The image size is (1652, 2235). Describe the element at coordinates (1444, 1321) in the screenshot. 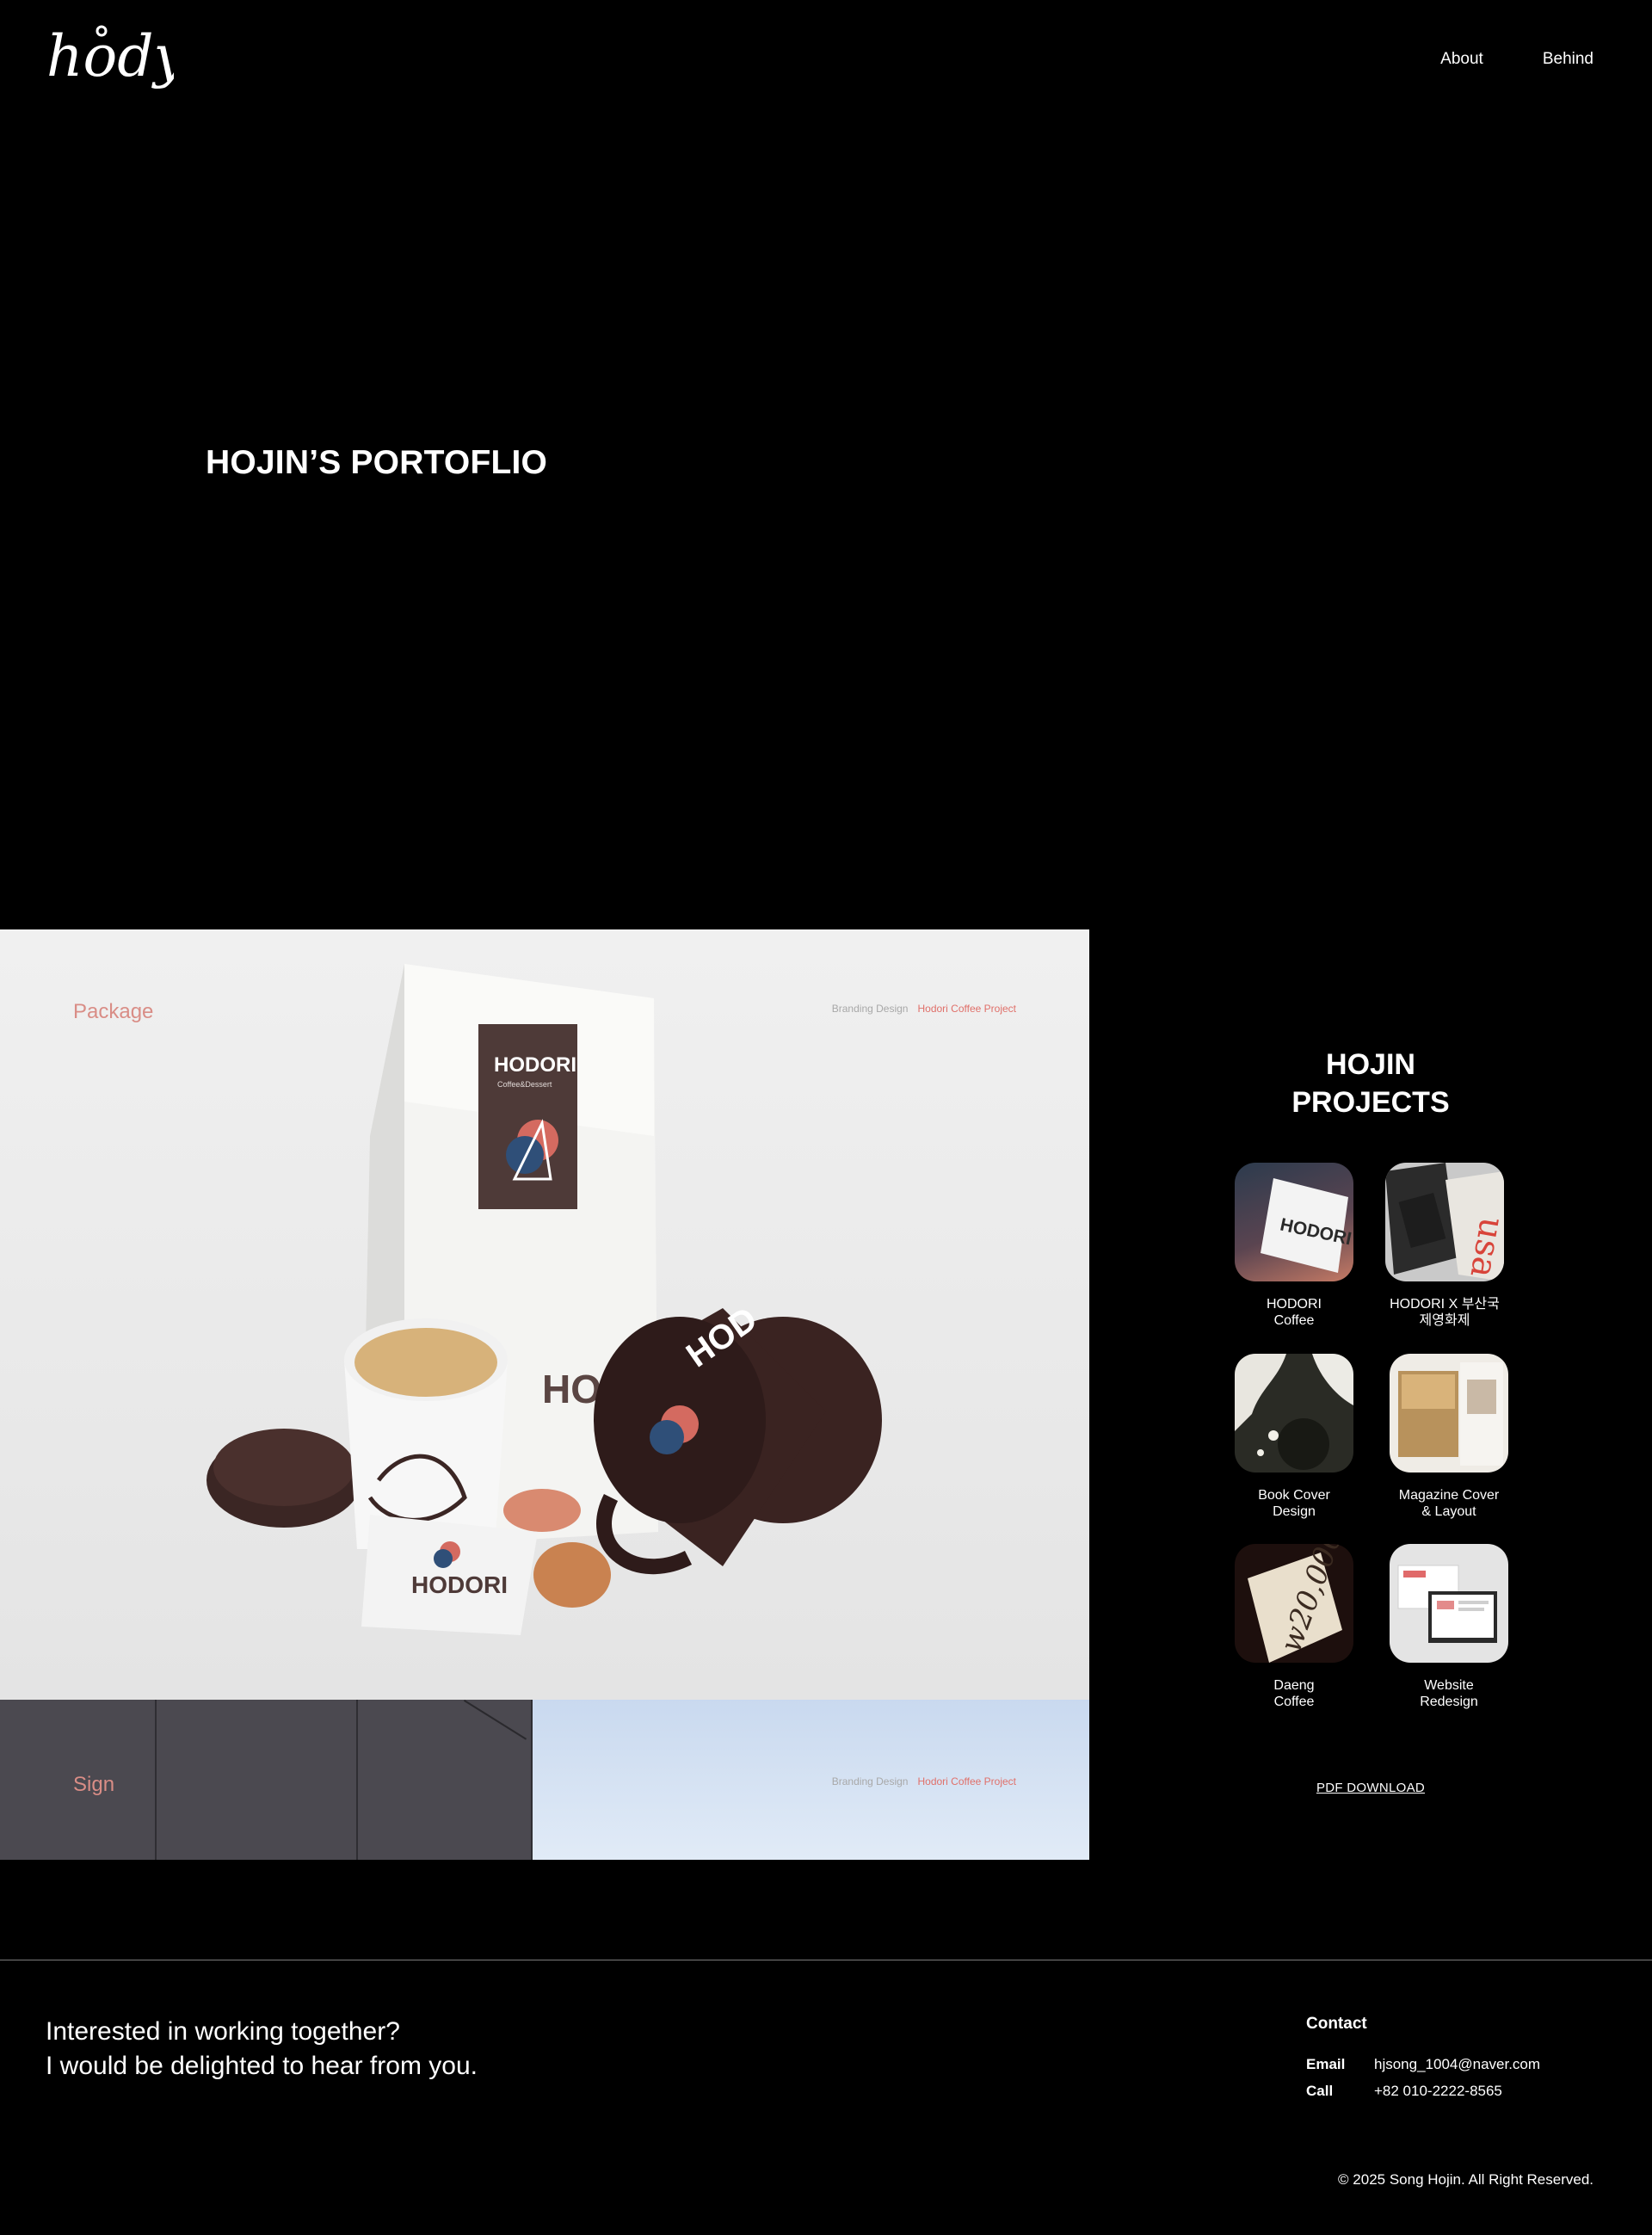

I see `project-label-line2: 제영화제` at that location.